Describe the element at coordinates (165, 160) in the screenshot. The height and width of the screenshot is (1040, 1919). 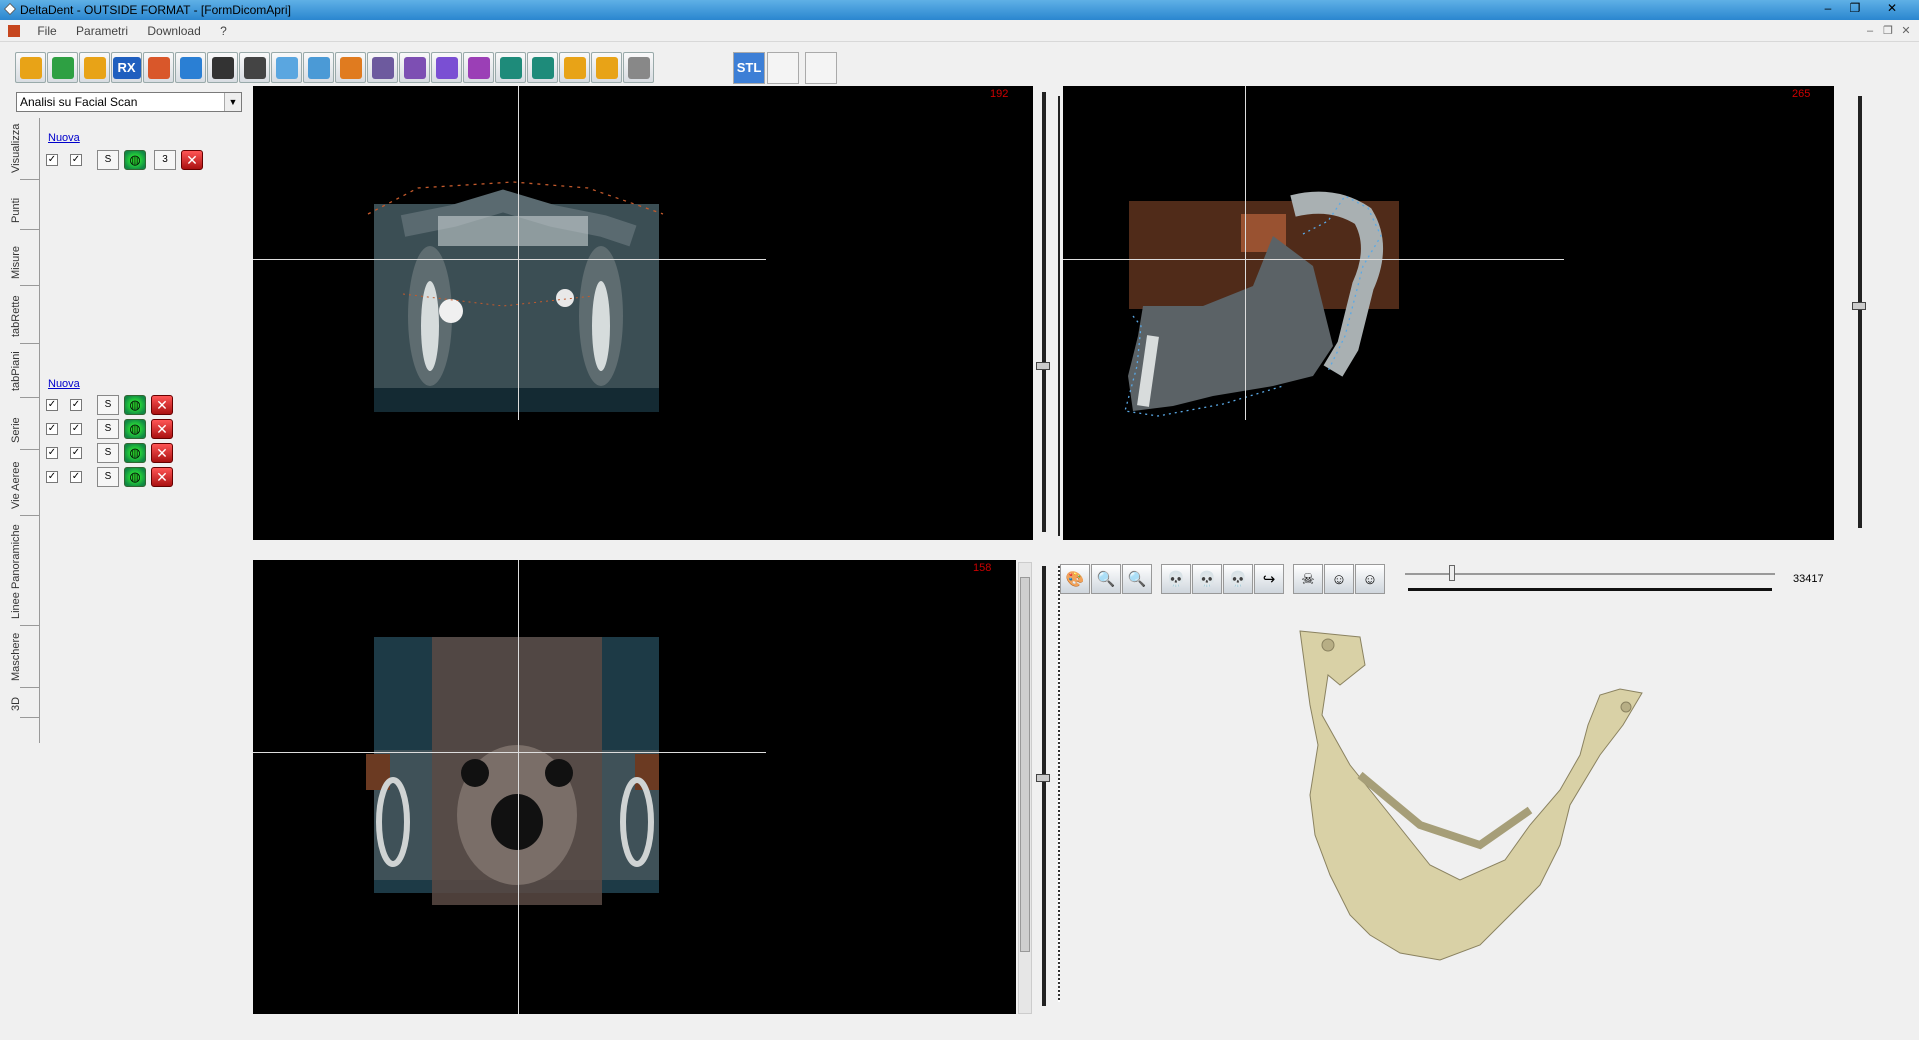
I see `count-field: 3` at that location.